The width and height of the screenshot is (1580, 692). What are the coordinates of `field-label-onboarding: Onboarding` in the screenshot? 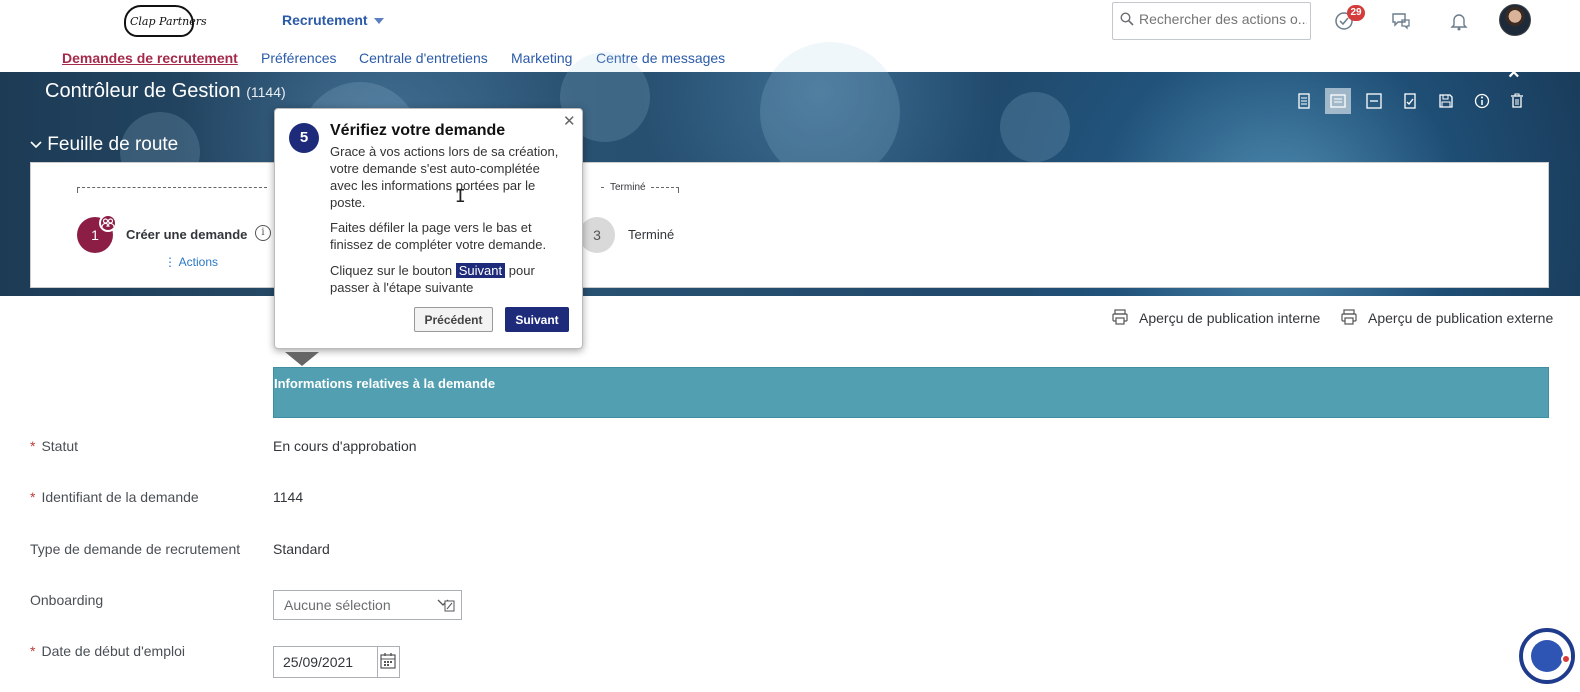 It's located at (67, 600).